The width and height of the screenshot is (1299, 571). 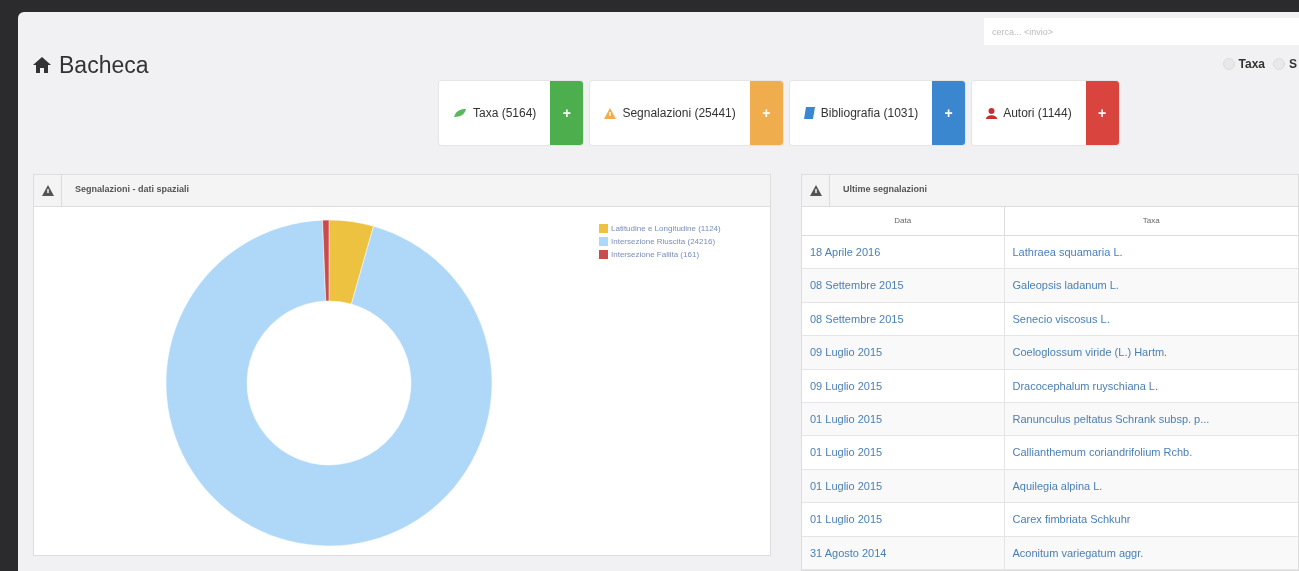 What do you see at coordinates (1151, 519) in the screenshot?
I see `taxon-link: Carex fimbriata Schkuhr` at bounding box center [1151, 519].